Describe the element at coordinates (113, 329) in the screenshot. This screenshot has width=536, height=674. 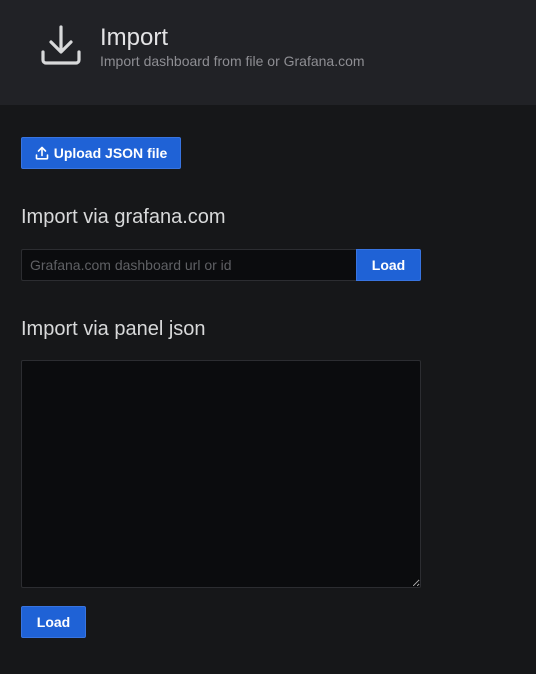
I see `panel-json-section-title: Import via panel json` at that location.